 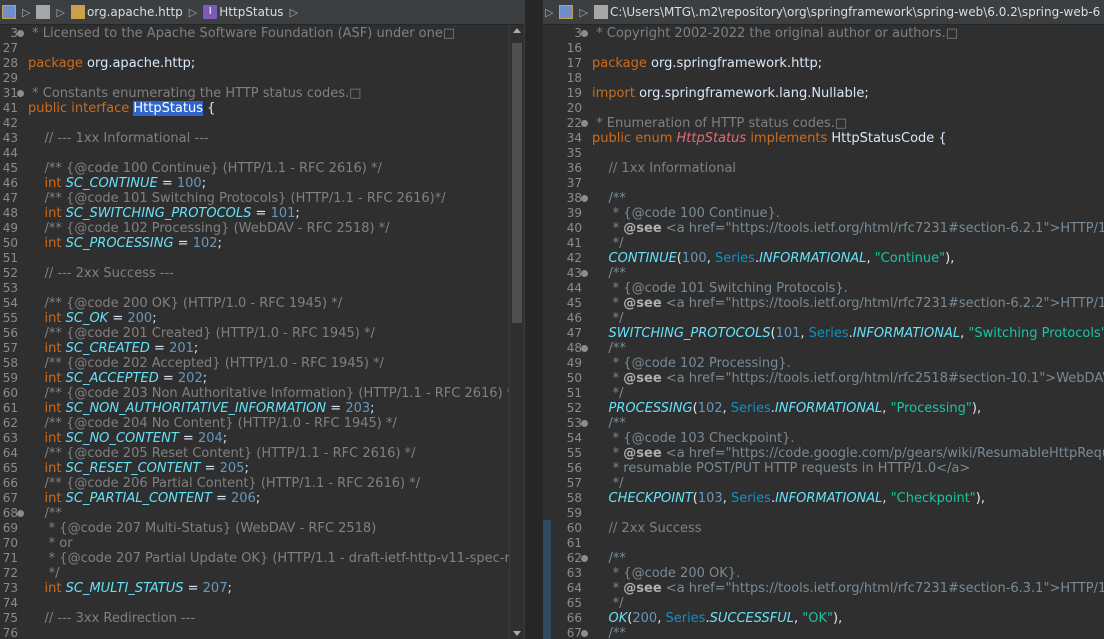 I want to click on code-line: 36 // 1xx Informational, so click(x=835, y=168).